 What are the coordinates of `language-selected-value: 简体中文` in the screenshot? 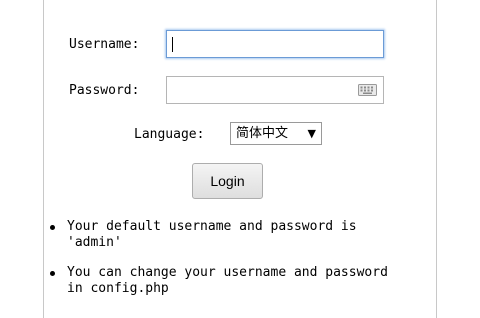 It's located at (262, 133).